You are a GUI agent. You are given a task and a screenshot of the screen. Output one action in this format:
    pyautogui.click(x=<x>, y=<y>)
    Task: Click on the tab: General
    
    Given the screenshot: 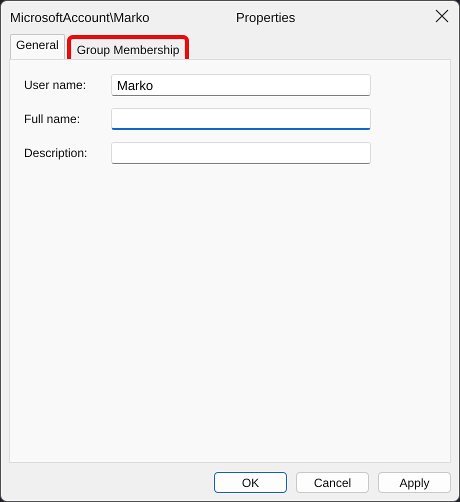 What is the action you would take?
    pyautogui.click(x=37, y=46)
    